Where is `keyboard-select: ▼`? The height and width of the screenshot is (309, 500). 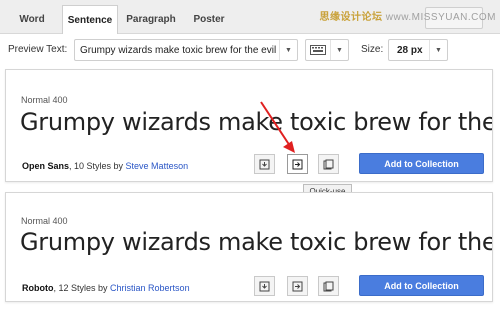
keyboard-select: ▼ is located at coordinates (327, 50).